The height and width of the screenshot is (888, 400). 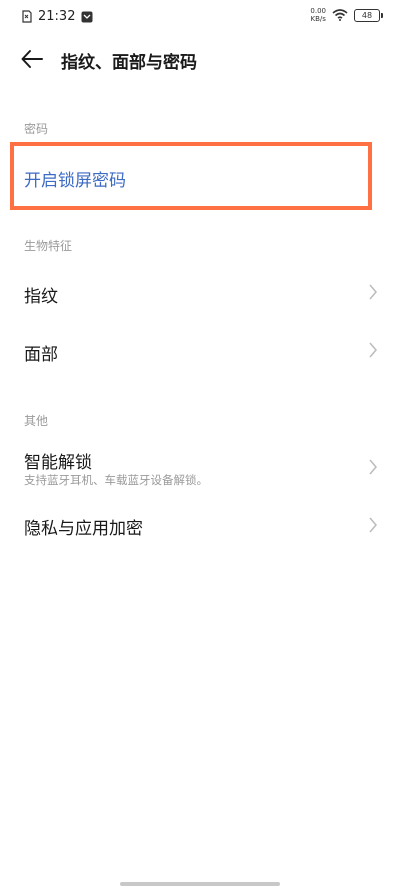 I want to click on fingerprint-label: 指纹, so click(x=41, y=297).